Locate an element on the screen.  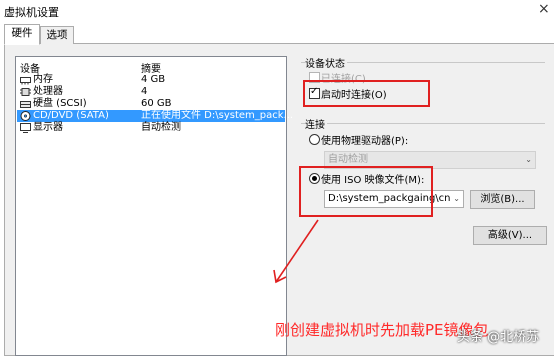
device-summary: 60 GB is located at coordinates (156, 103).